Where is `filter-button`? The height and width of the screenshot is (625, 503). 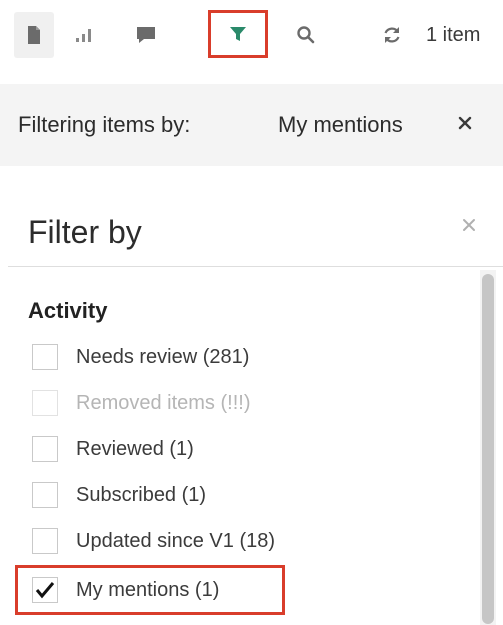 filter-button is located at coordinates (238, 34).